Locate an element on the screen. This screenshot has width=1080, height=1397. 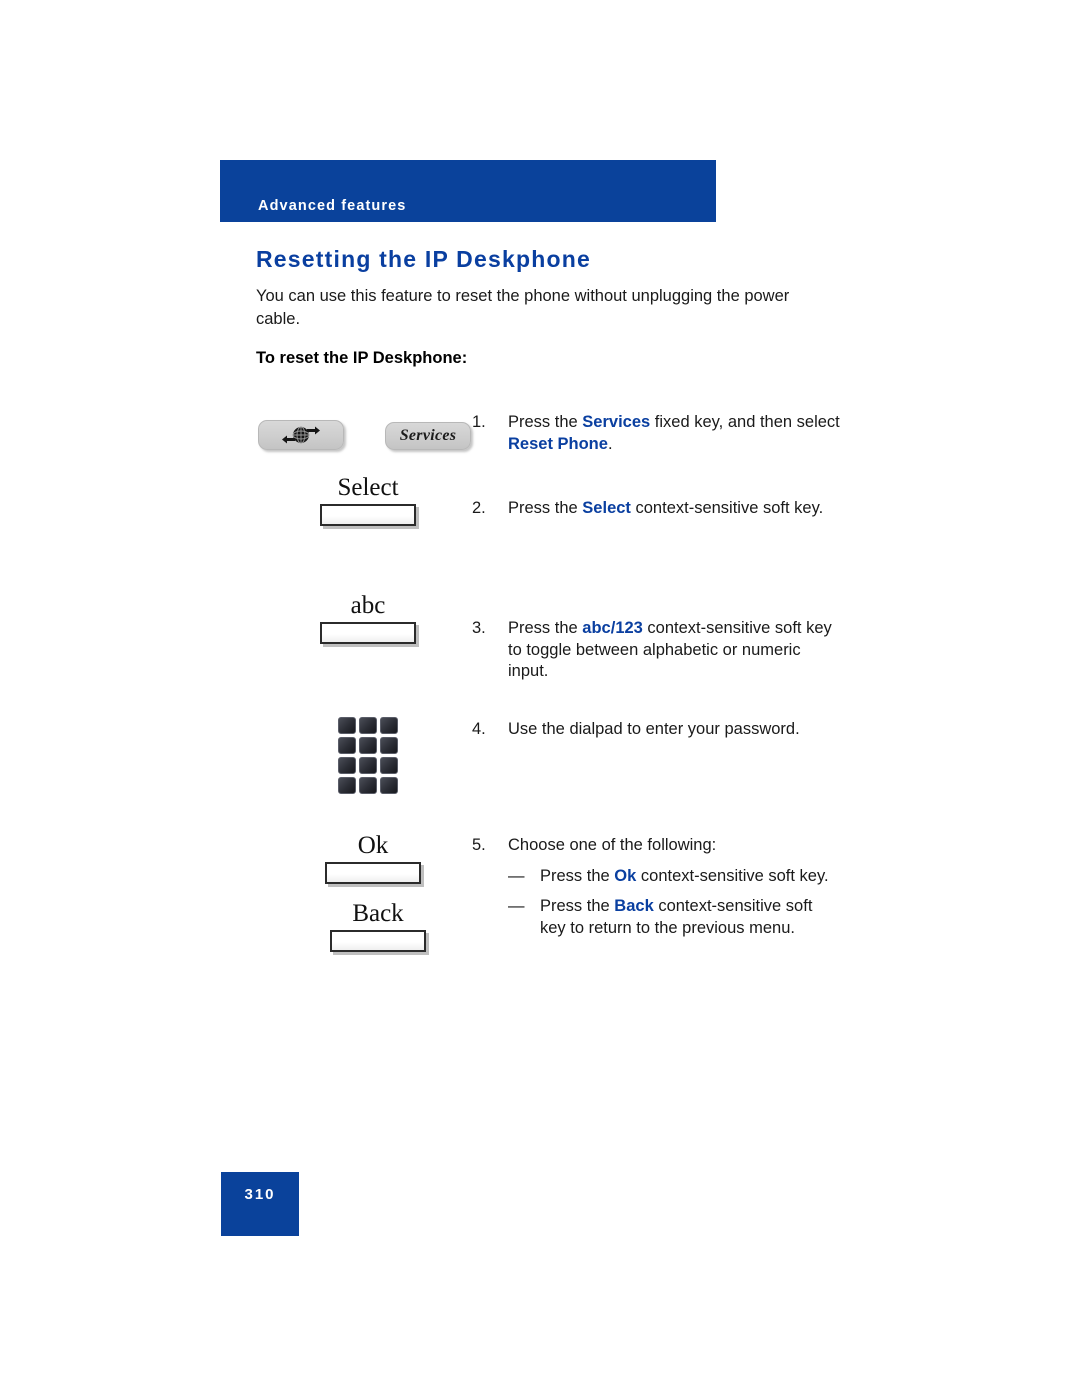
services-fixed-key: Services is located at coordinates (428, 436).